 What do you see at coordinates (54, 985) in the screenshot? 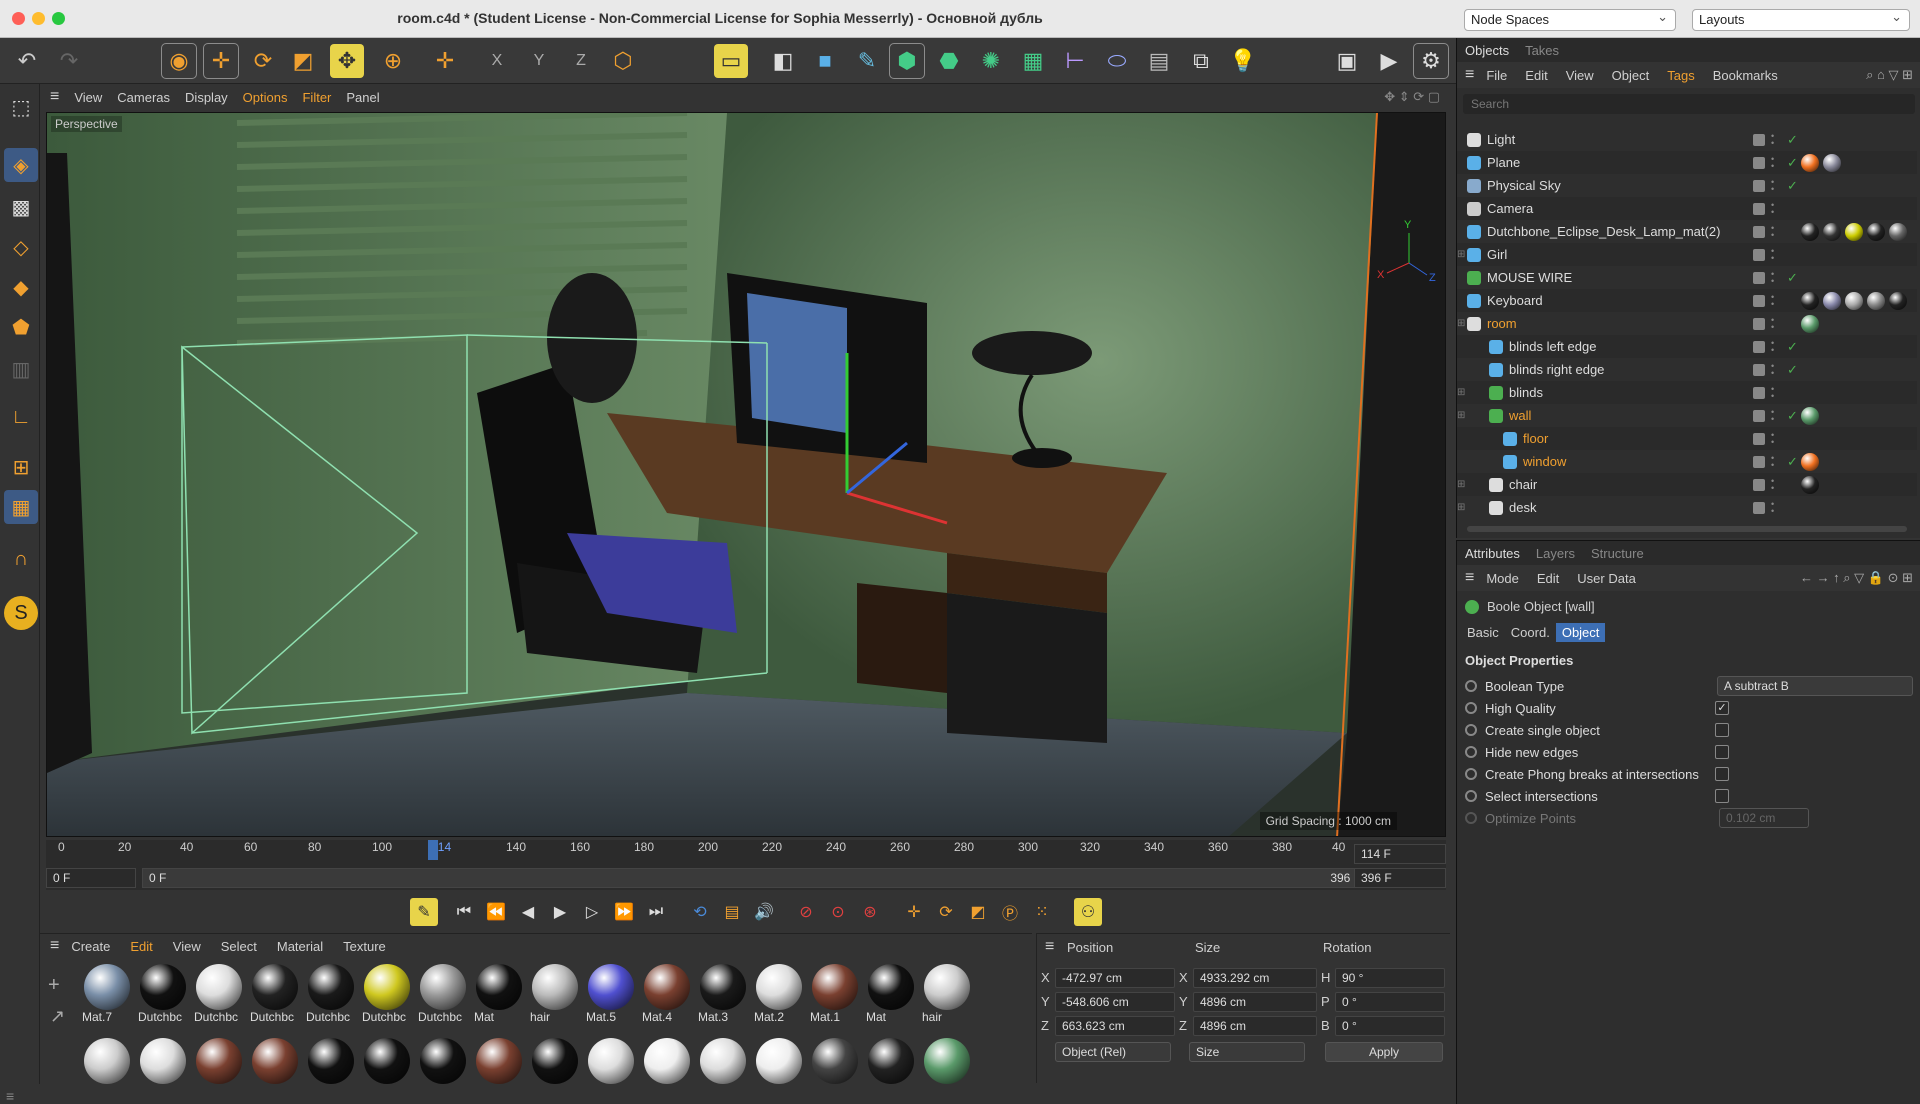
I see `add-material-icon: +` at bounding box center [54, 985].